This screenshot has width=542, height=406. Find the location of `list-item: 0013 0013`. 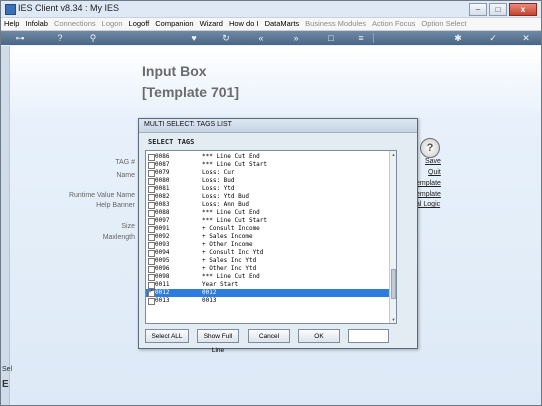

list-item: 0013 0013 is located at coordinates (267, 301).